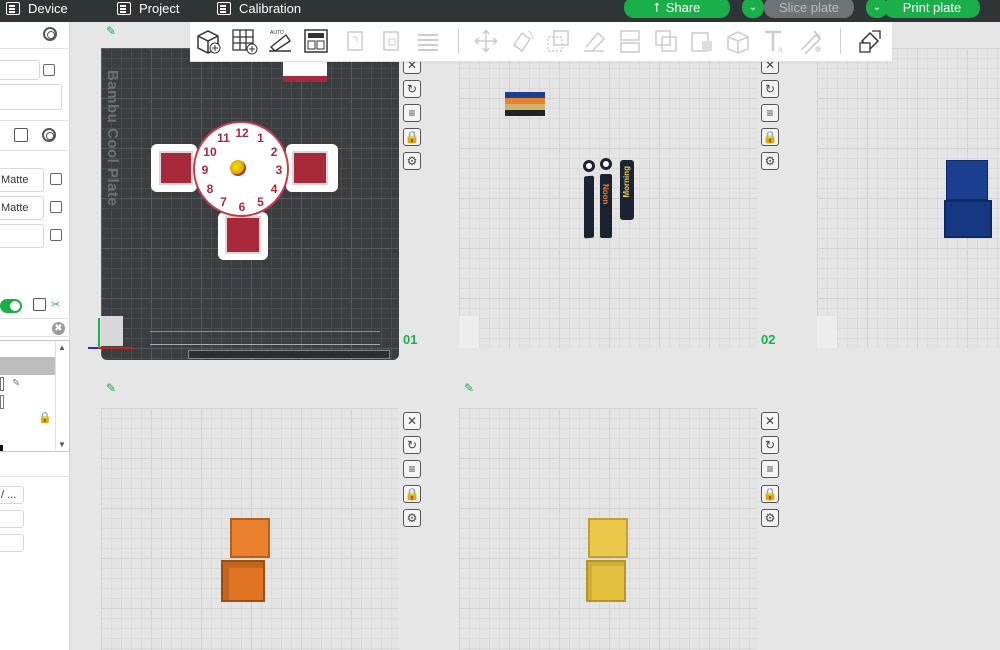  I want to click on tab-calibration: Calibration, so click(259, 8).